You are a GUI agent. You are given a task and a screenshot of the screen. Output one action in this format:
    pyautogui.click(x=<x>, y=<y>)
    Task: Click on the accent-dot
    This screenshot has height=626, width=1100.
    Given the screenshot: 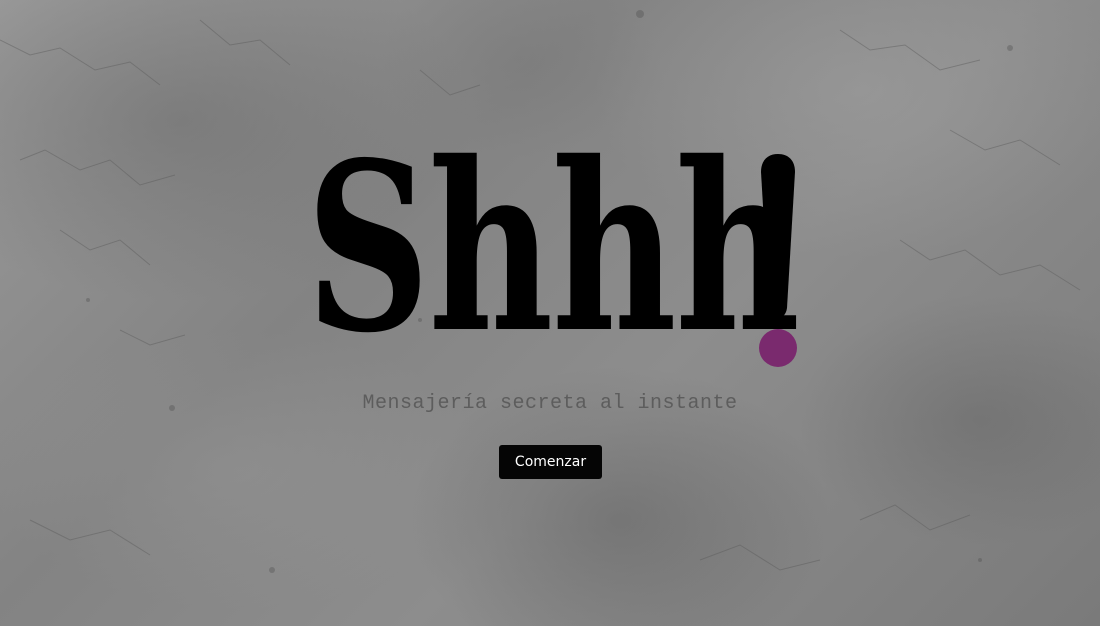 What is the action you would take?
    pyautogui.click(x=778, y=348)
    